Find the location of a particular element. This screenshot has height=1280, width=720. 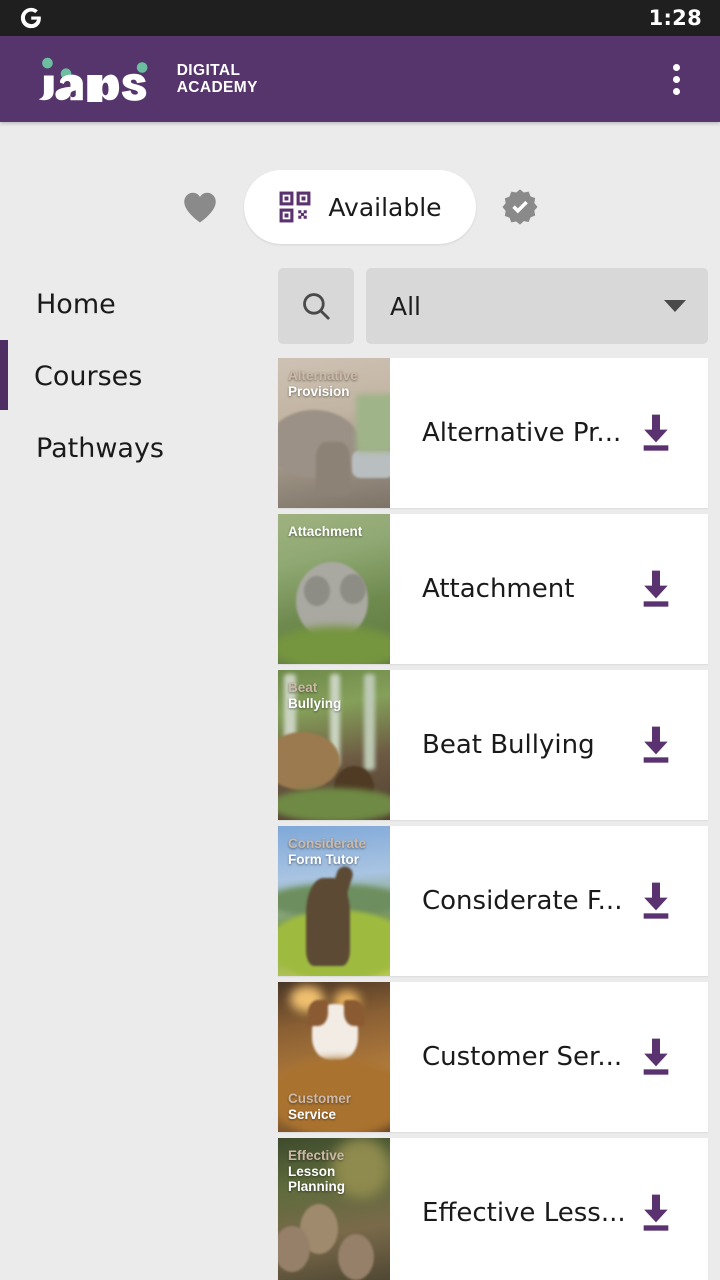

course-thumbnail: Attachment is located at coordinates (334, 589).